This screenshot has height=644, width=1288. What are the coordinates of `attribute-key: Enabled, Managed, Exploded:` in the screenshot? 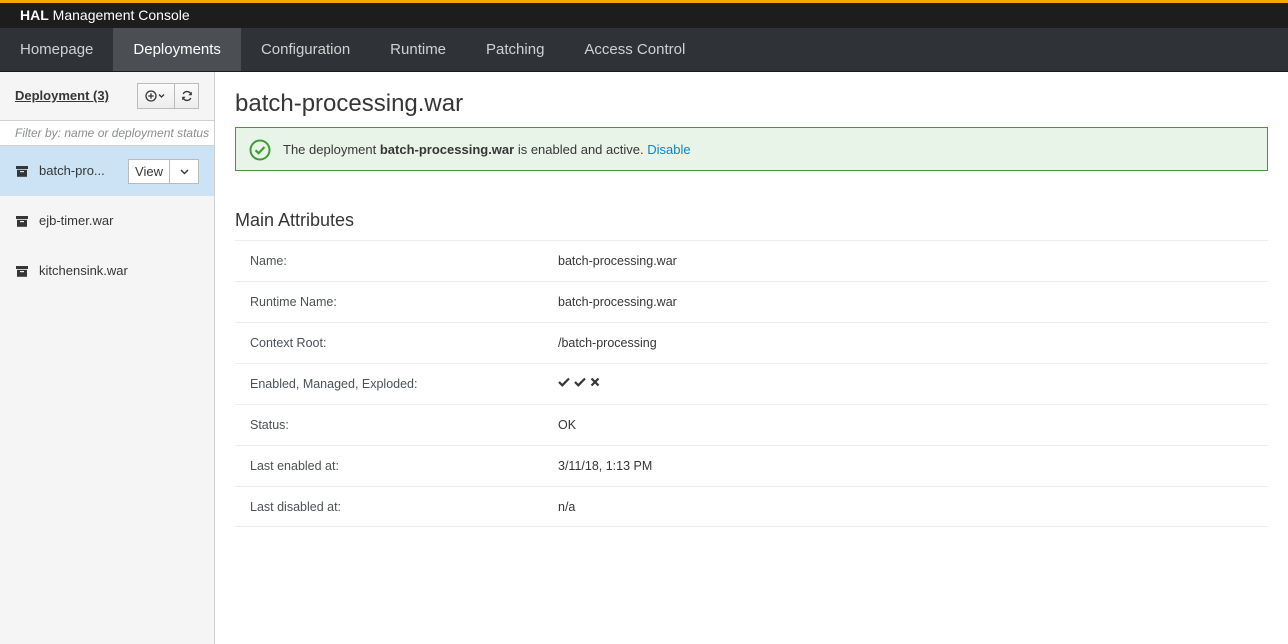 It's located at (334, 384).